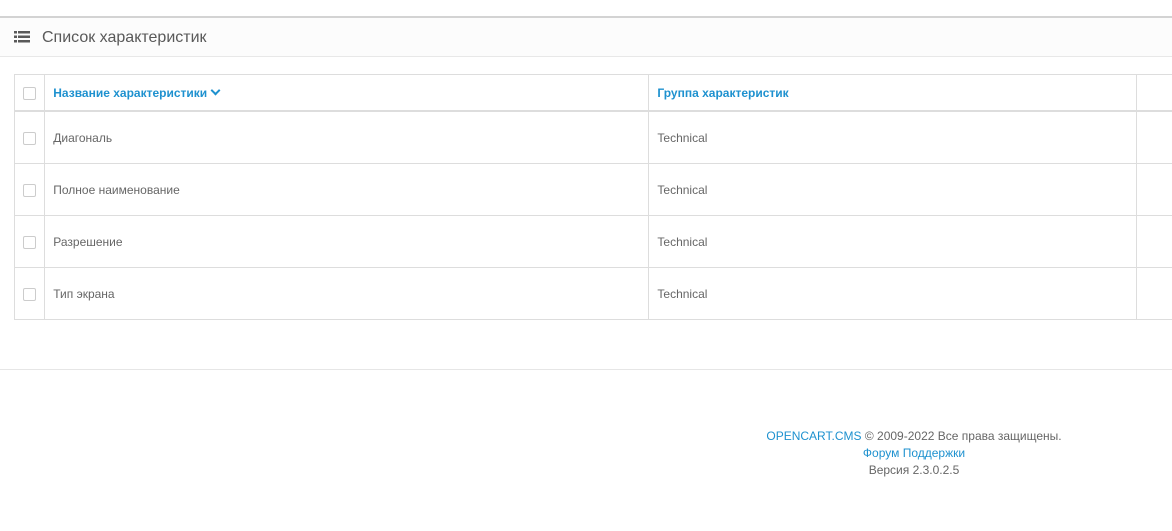 The width and height of the screenshot is (1172, 531). I want to click on footer-forum-line: Форум Поддержки, so click(911, 453).